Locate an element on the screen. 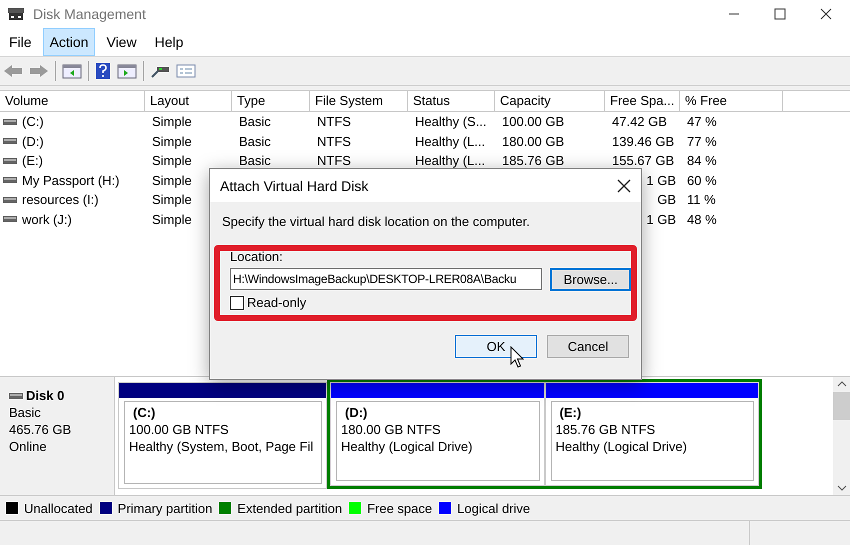  partition-size: 100.00 GB NTFS is located at coordinates (179, 429).